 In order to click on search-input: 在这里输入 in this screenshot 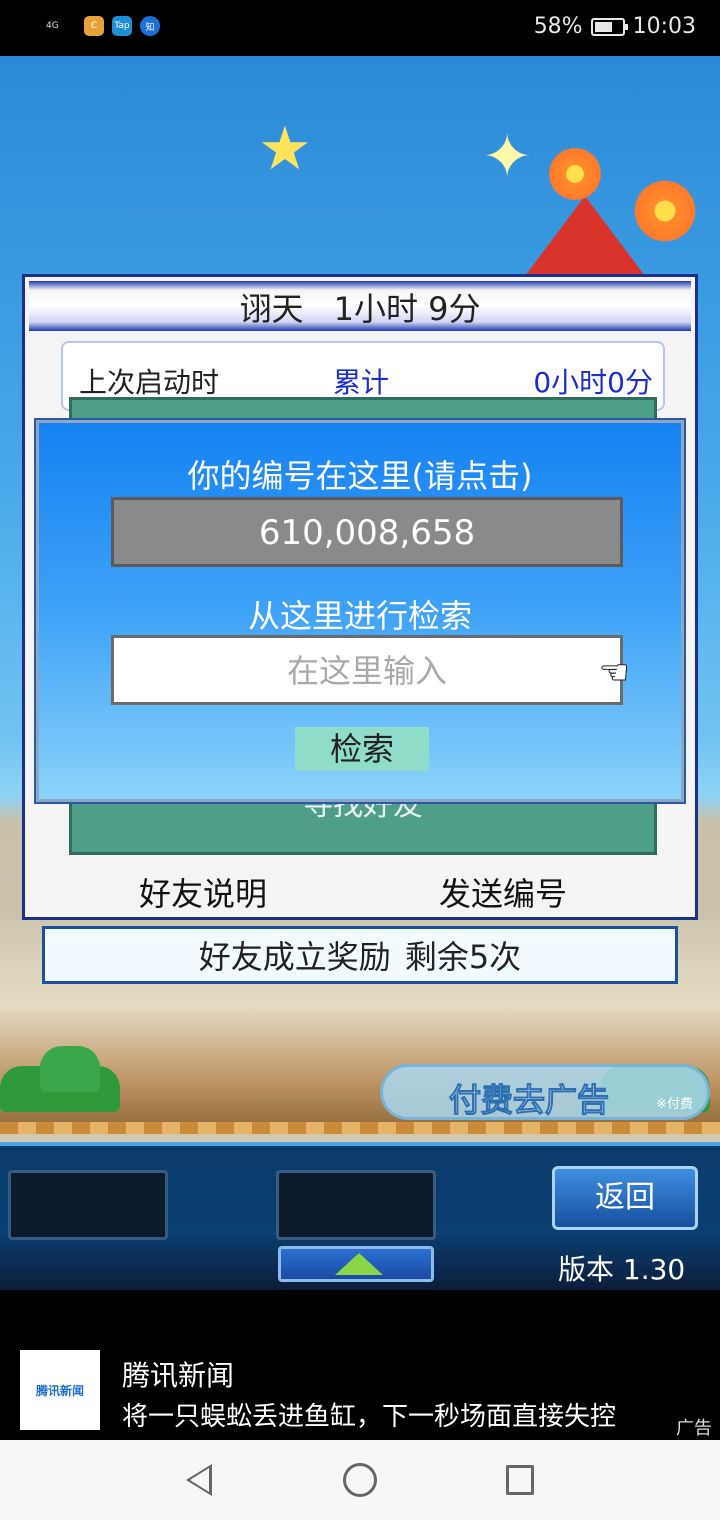, I will do `click(367, 670)`.